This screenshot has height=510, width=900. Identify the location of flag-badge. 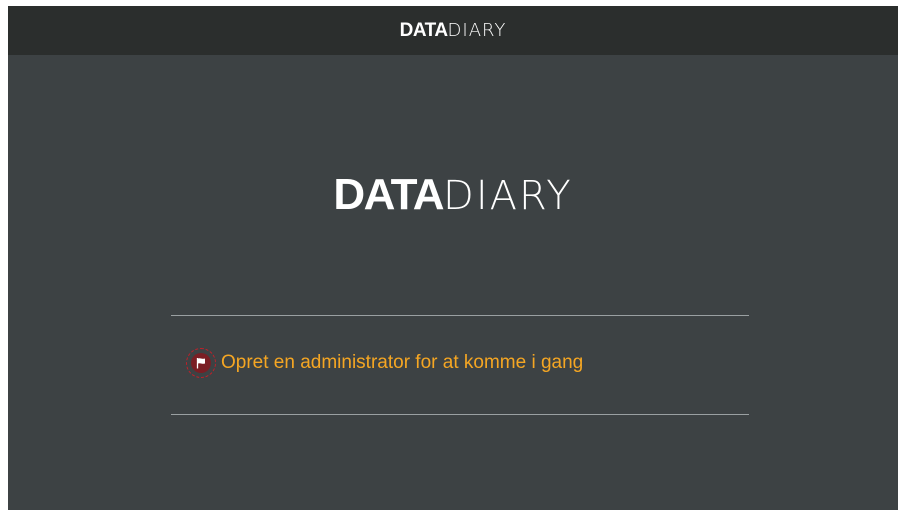
(201, 363).